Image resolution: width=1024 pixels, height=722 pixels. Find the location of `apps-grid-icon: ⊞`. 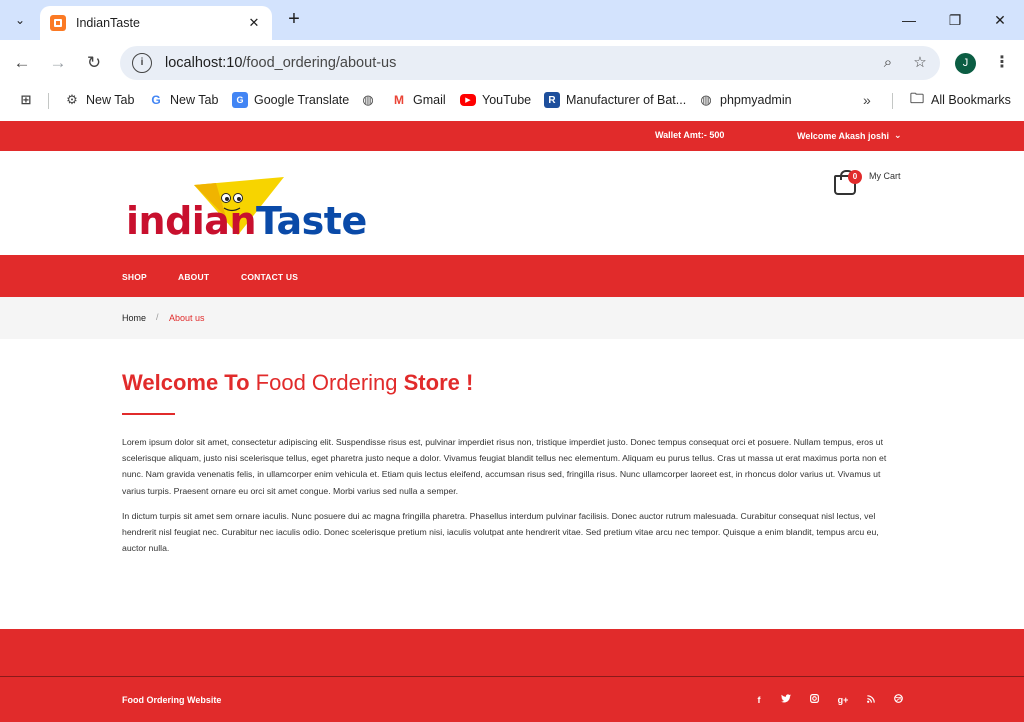

apps-grid-icon: ⊞ is located at coordinates (29, 100).